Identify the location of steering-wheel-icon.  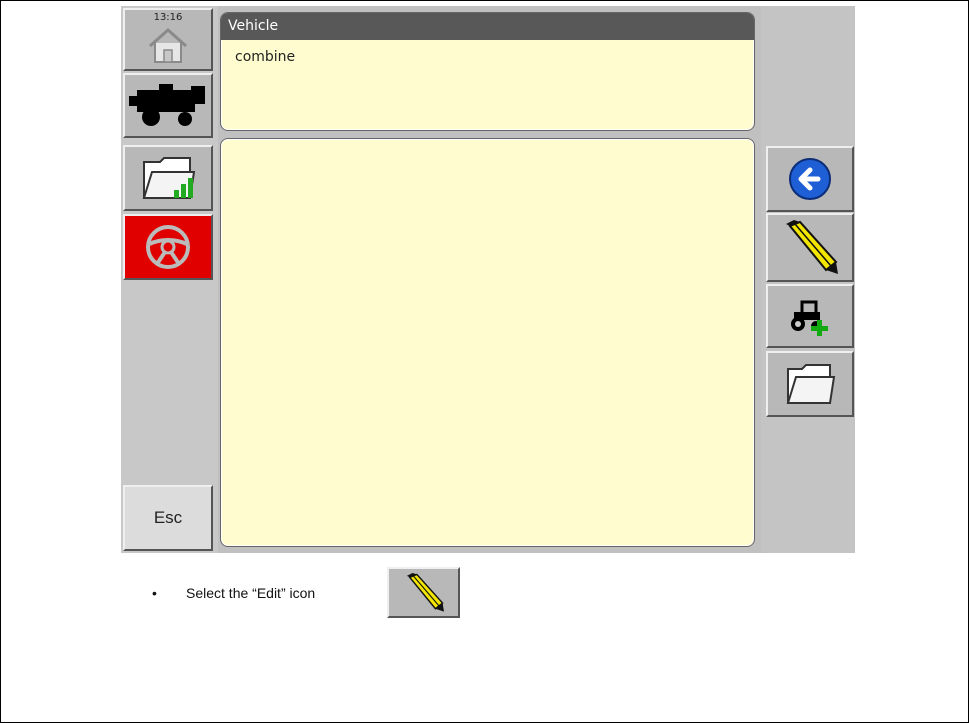
(168, 247).